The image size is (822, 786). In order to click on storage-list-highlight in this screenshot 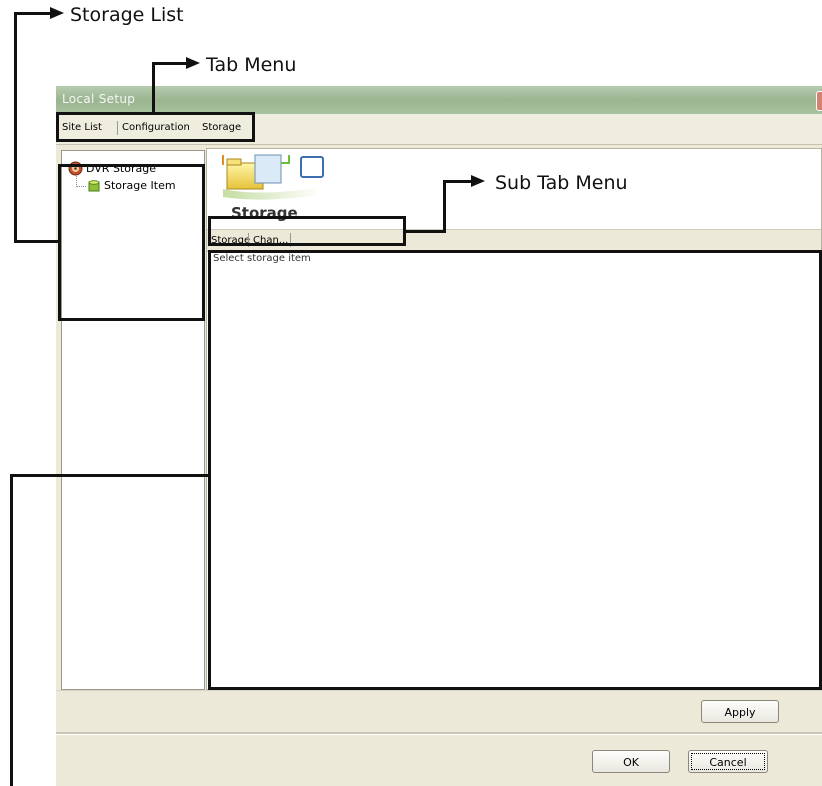, I will do `click(131, 242)`.